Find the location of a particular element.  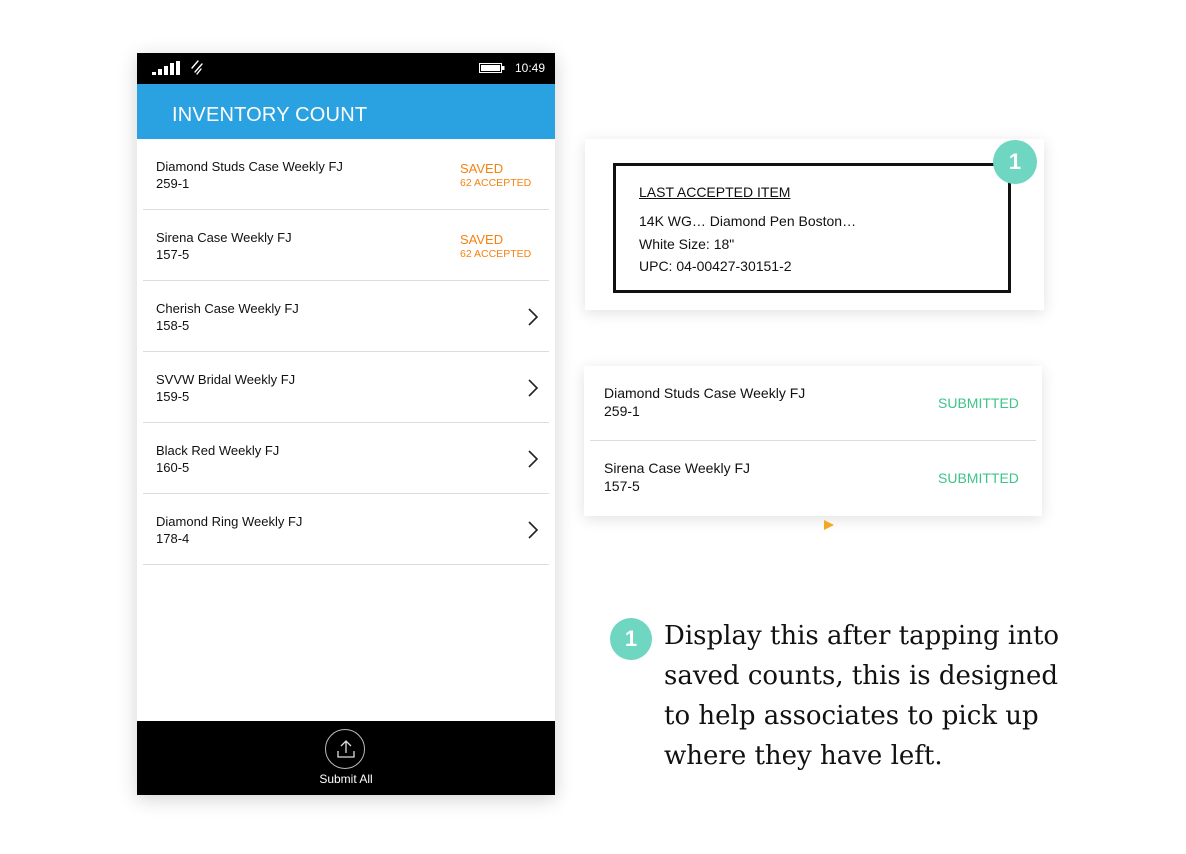

signal-icon is located at coordinates (166, 68).